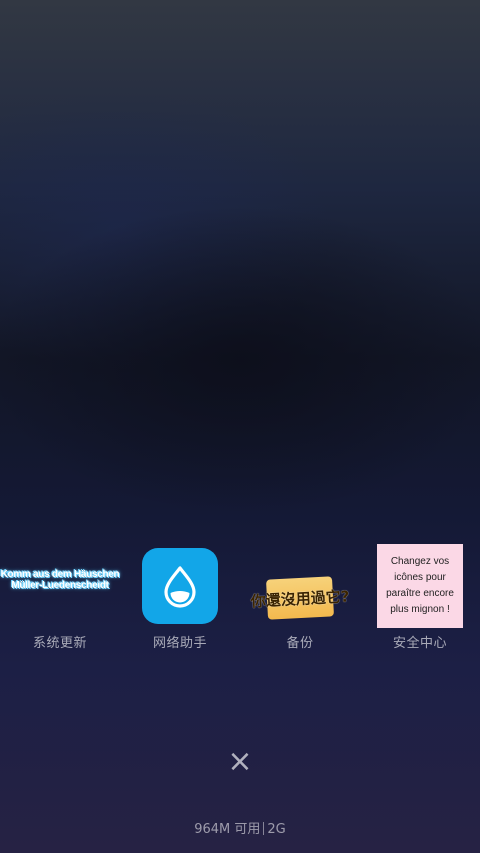  What do you see at coordinates (420, 601) in the screenshot?
I see `sticker-line: paraître encore plus mignon !` at bounding box center [420, 601].